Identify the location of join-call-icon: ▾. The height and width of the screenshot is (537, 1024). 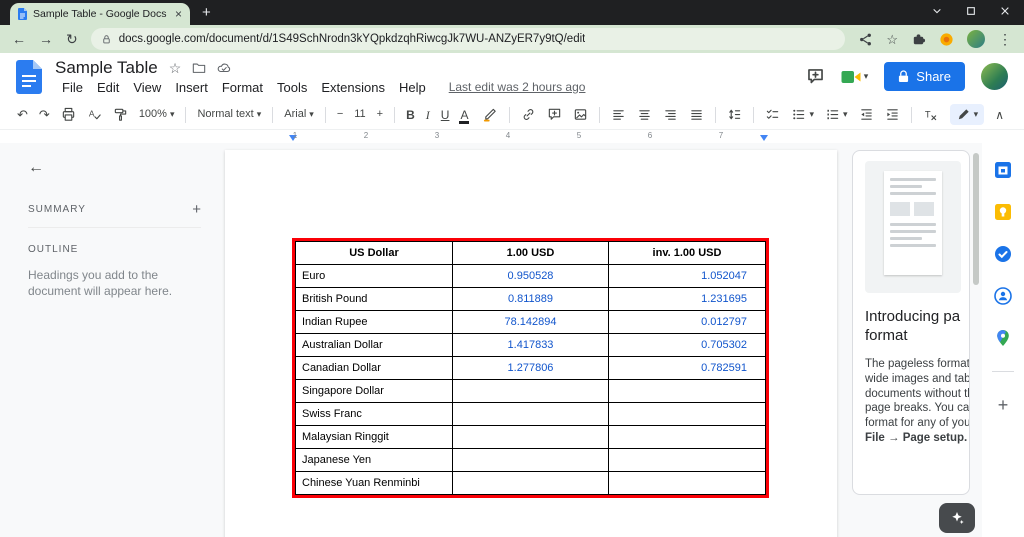
(854, 77).